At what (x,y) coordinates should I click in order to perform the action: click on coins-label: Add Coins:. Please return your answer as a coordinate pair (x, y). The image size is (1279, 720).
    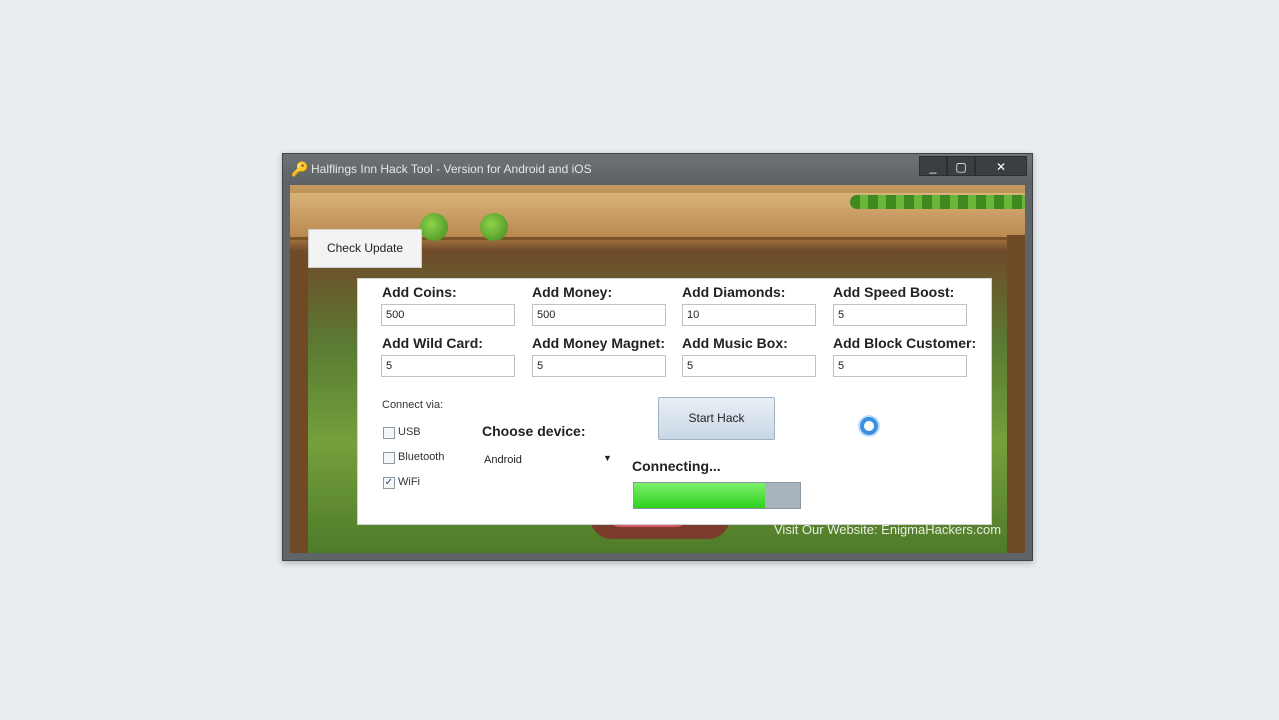
    Looking at the image, I should click on (419, 292).